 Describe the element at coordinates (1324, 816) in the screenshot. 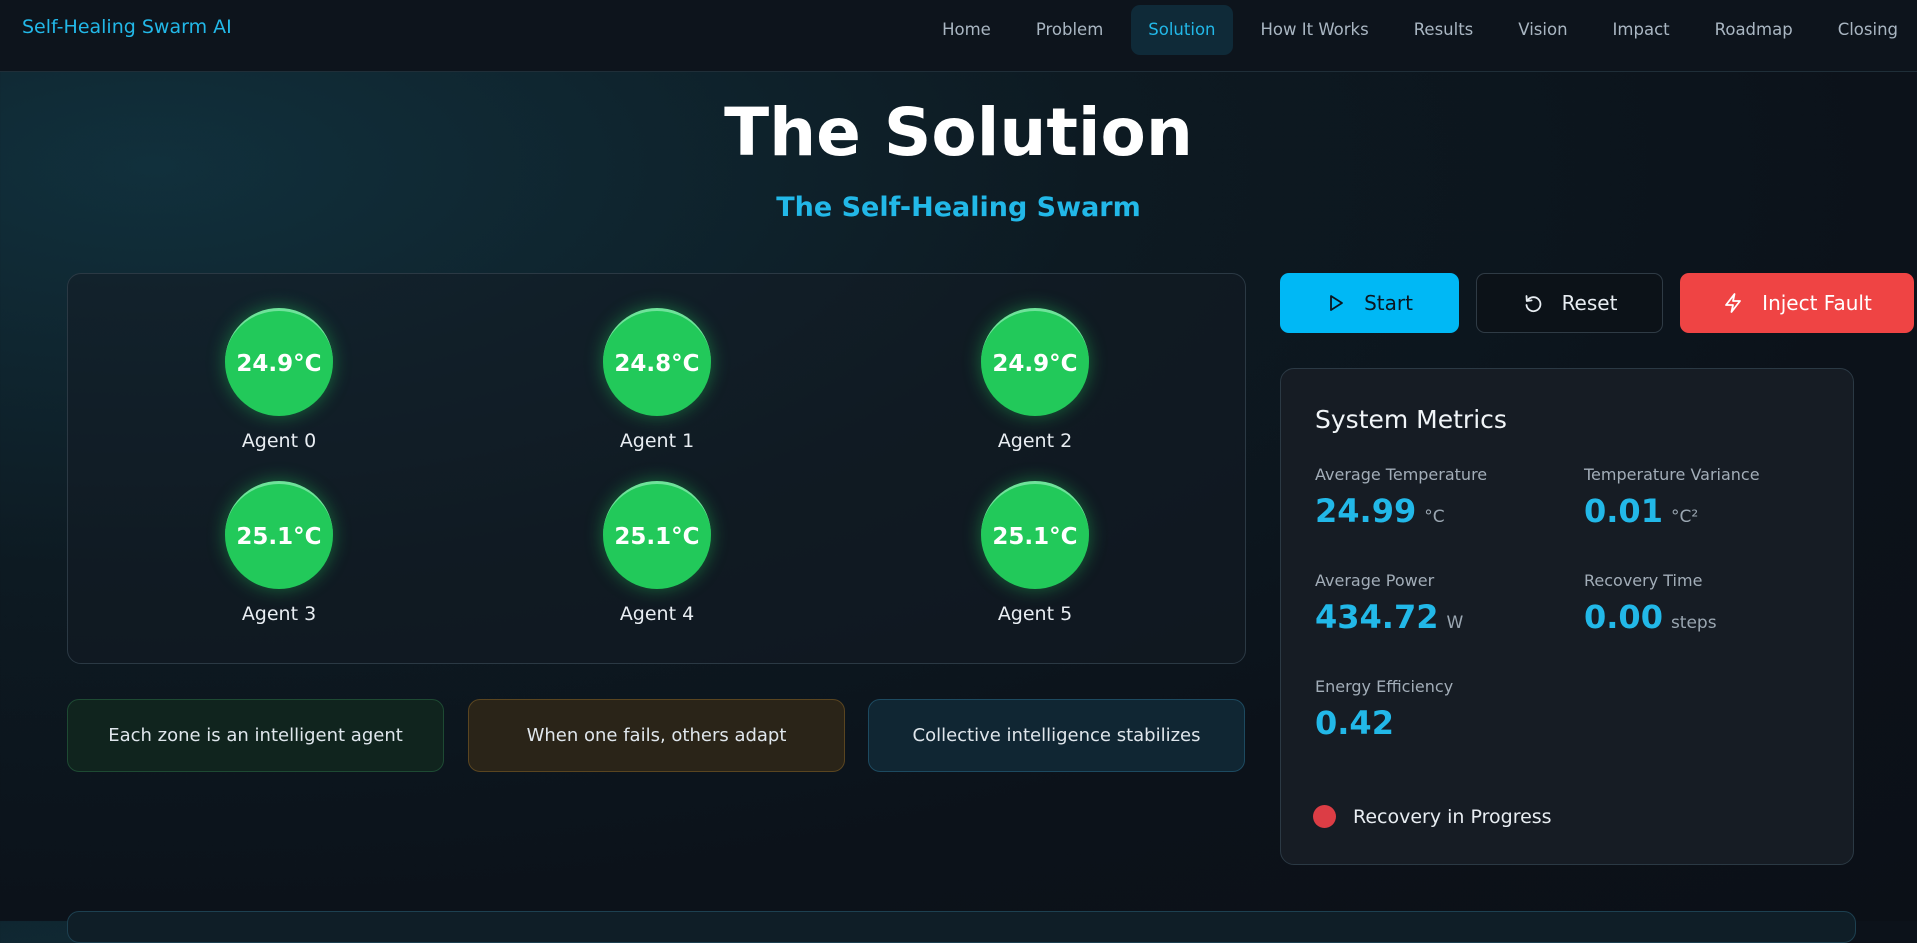

I see `status-indicator-dot` at that location.